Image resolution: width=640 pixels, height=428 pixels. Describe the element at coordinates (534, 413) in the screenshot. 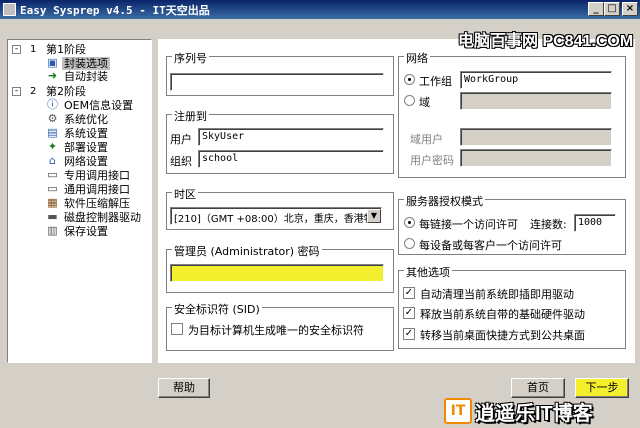

I see `watermark-bottom-text: 逍遥乐IT博客` at that location.